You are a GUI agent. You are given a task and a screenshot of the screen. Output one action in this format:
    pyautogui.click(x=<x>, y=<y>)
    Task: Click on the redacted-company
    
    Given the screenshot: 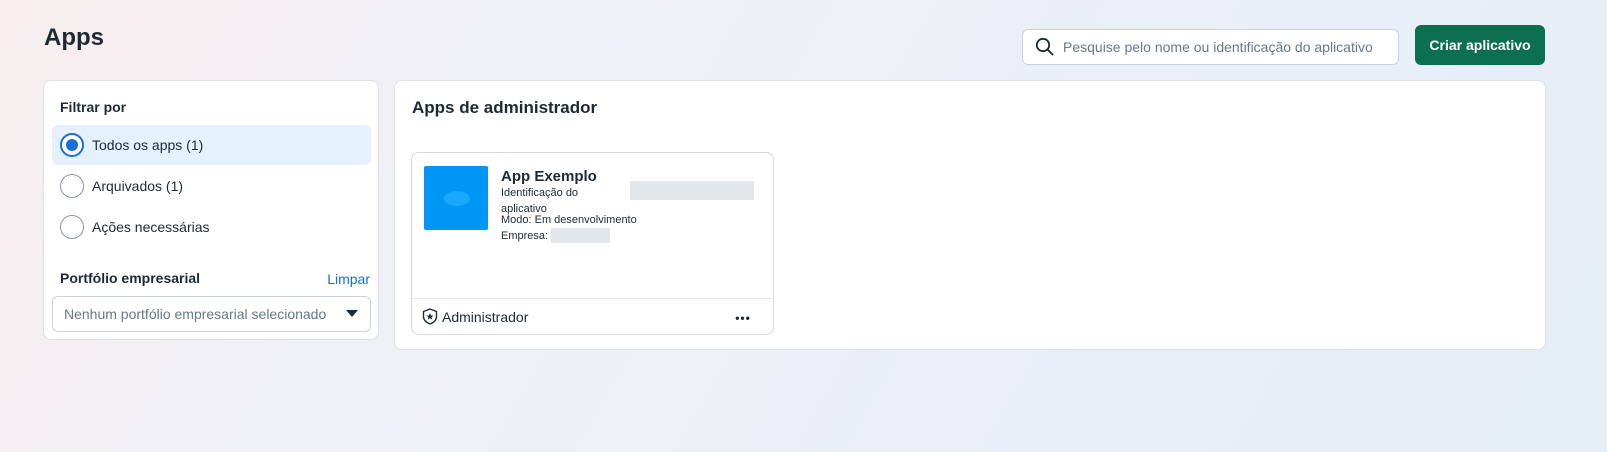 What is the action you would take?
    pyautogui.click(x=580, y=235)
    